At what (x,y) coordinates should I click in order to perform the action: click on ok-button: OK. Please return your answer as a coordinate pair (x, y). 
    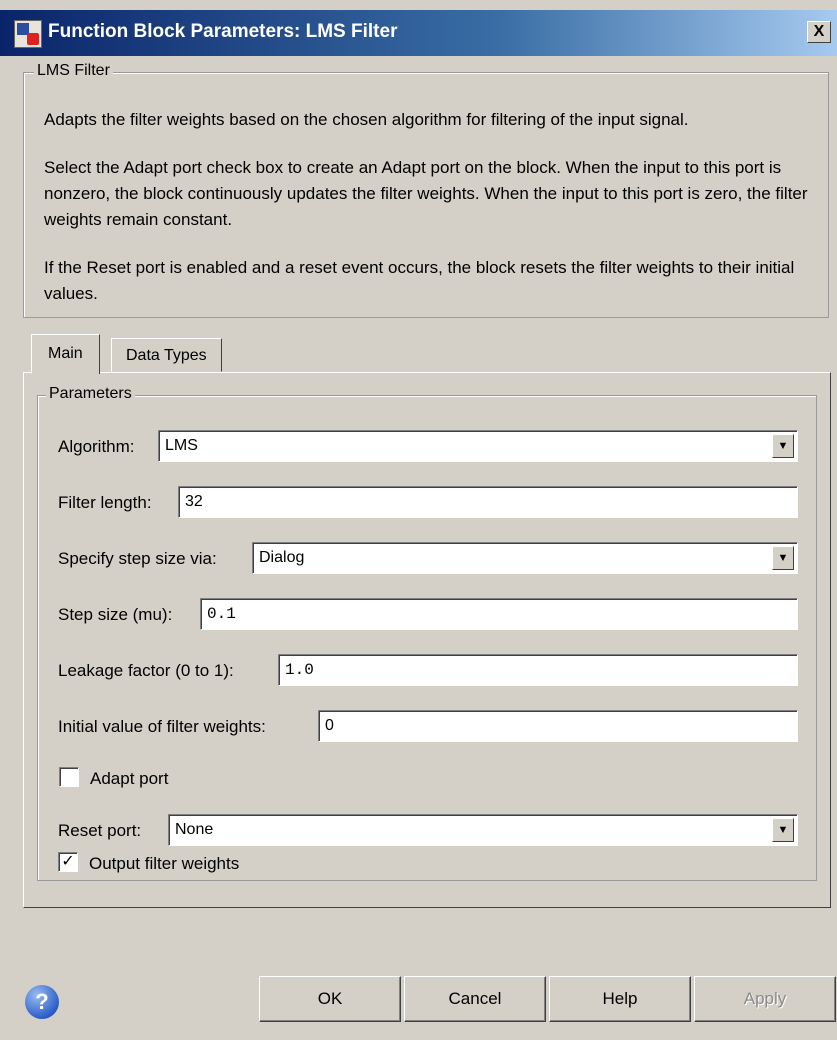
    Looking at the image, I should click on (330, 999).